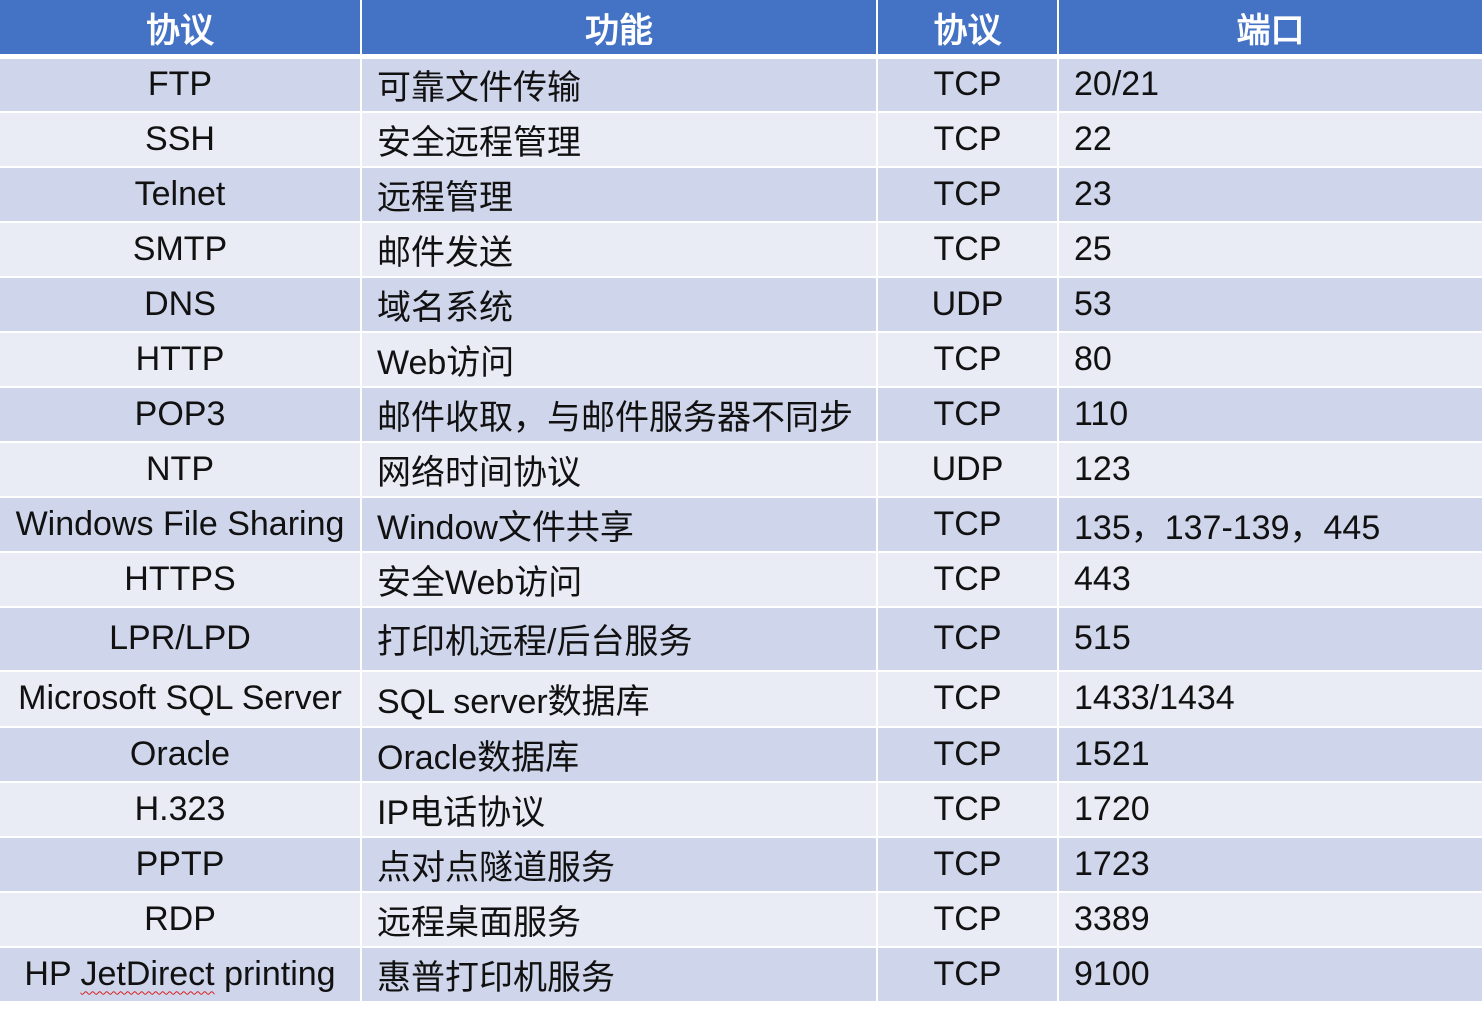  Describe the element at coordinates (181, 864) in the screenshot. I see `protocol-cell: PPTP` at that location.